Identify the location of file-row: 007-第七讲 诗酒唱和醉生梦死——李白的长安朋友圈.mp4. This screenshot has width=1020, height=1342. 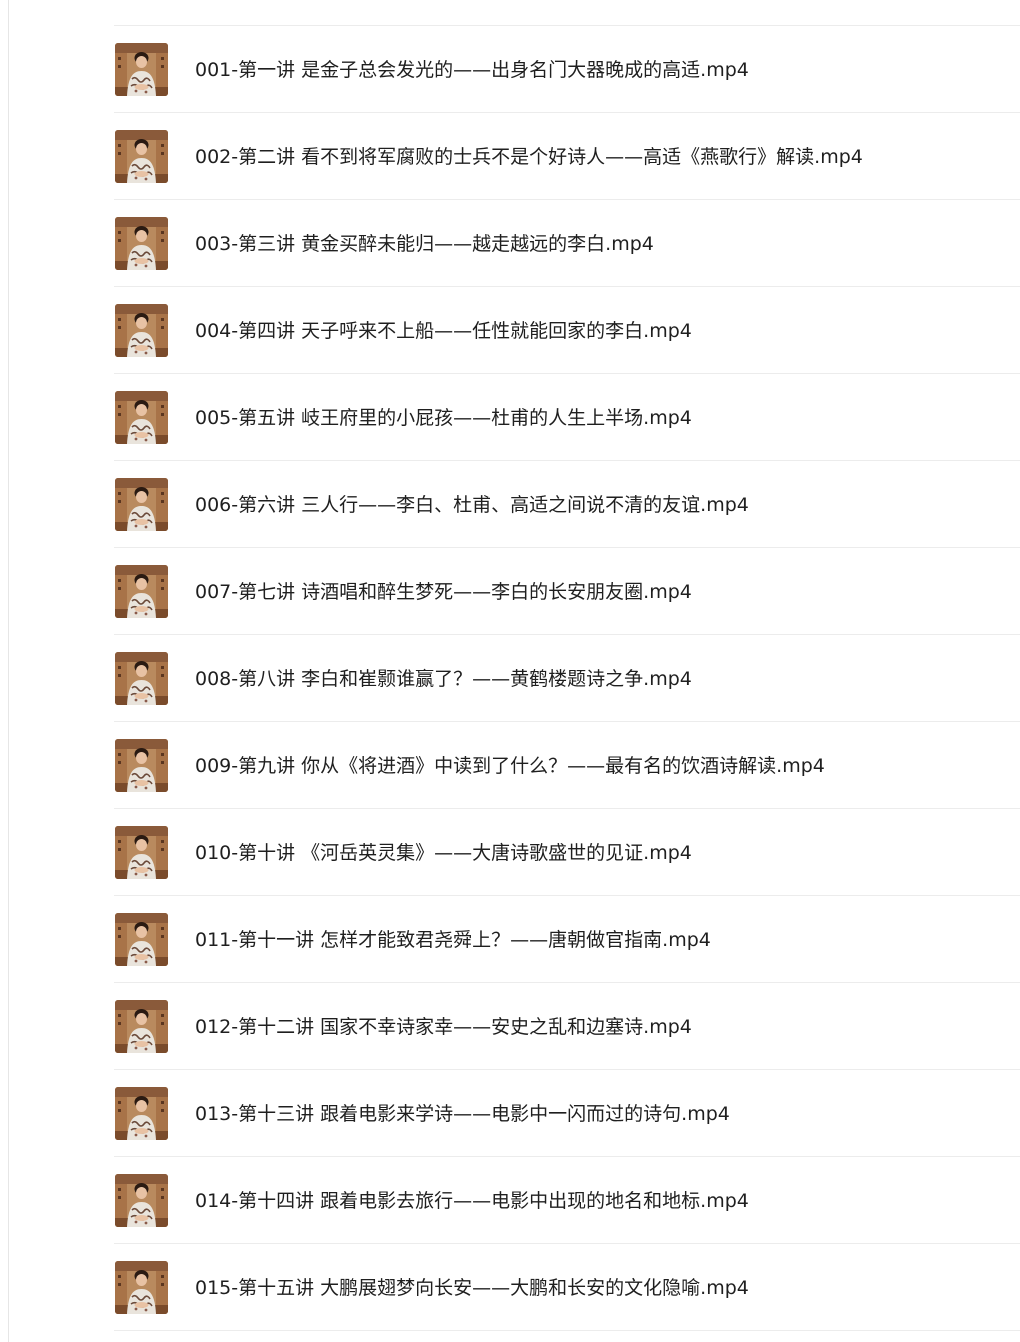
(567, 591).